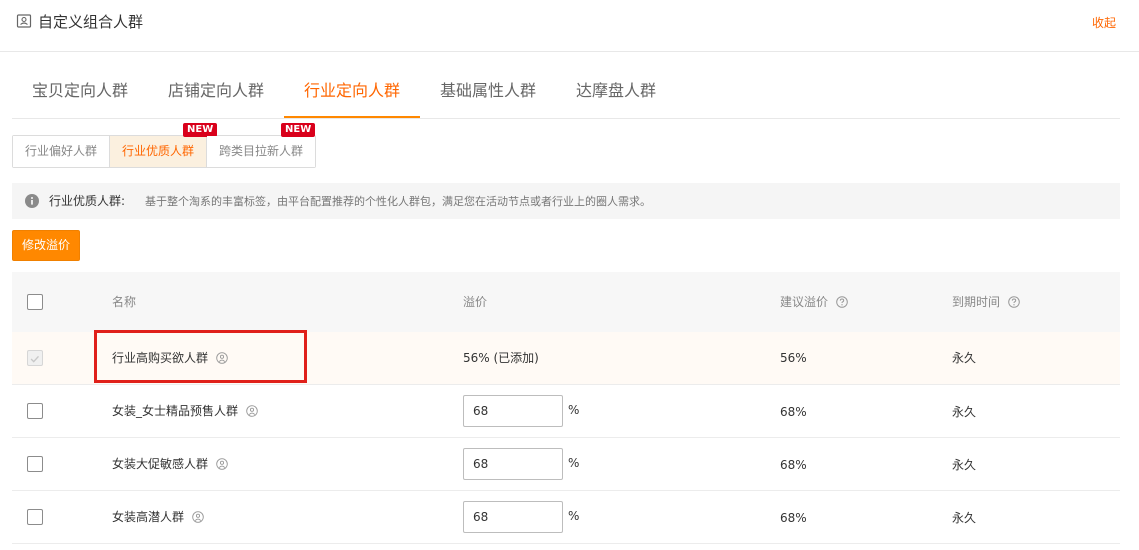 The height and width of the screenshot is (550, 1139). I want to click on crowd-name-cell: 女装_女士精品预售人群, so click(185, 411).